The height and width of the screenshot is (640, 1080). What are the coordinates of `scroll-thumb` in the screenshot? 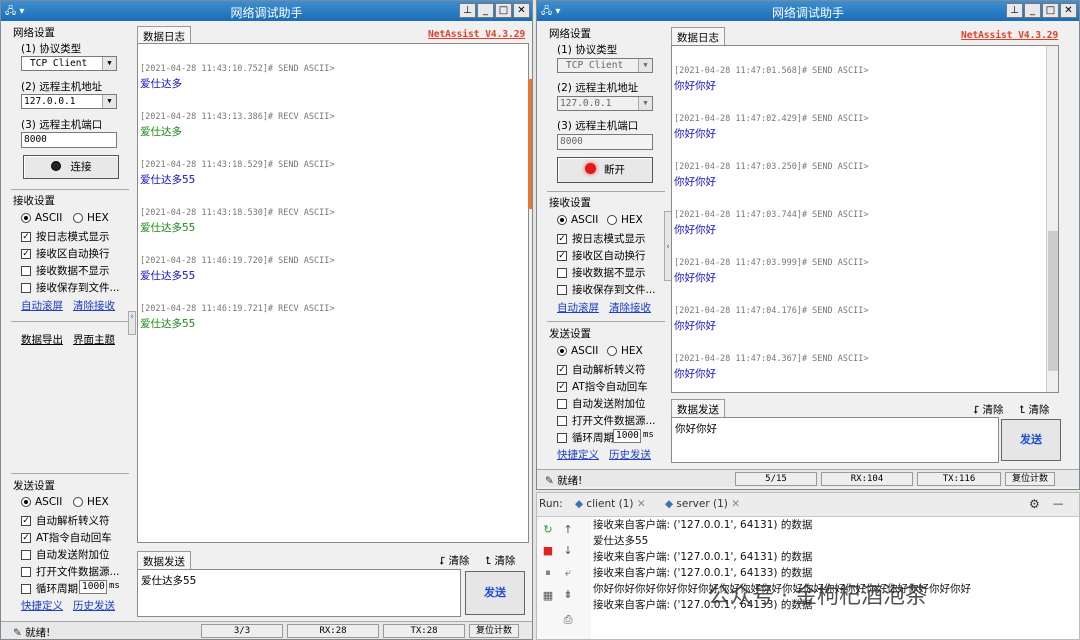 It's located at (1053, 301).